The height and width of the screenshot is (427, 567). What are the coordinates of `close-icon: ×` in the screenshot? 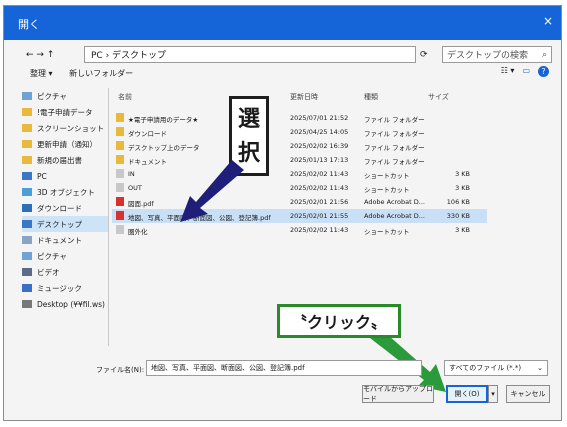 It's located at (548, 21).